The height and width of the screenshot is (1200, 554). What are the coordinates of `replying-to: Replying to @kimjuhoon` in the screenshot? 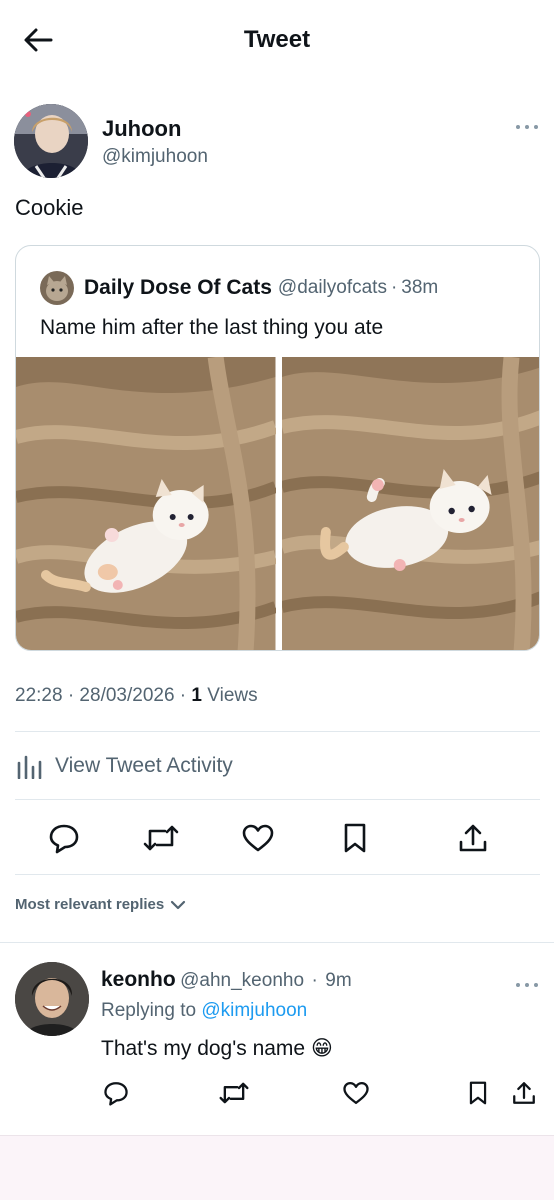 It's located at (204, 1011).